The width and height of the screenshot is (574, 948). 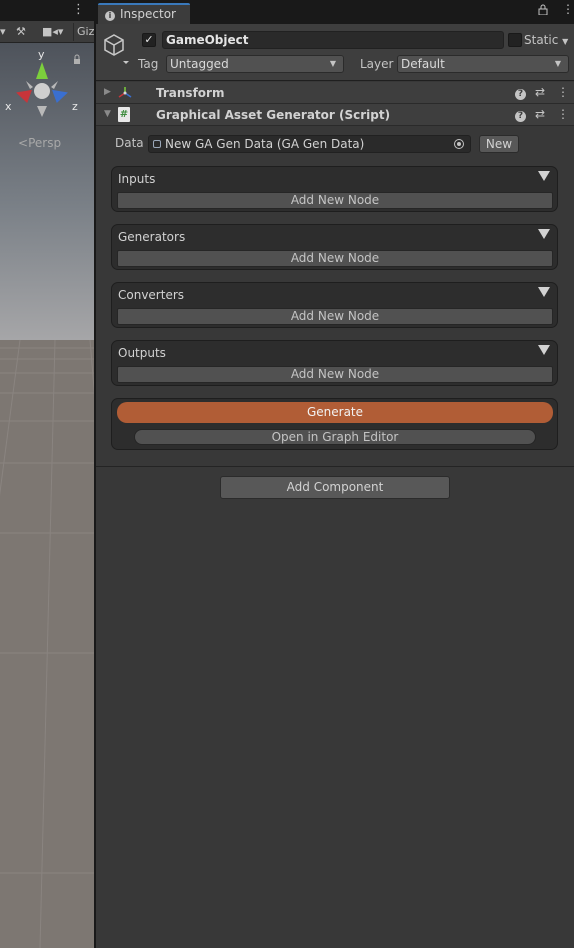 I want to click on gameobject-cube-icon, so click(x=116, y=50).